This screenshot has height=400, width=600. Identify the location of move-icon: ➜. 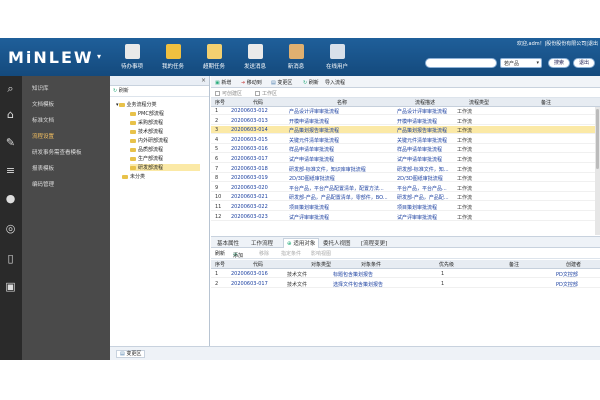
(243, 83).